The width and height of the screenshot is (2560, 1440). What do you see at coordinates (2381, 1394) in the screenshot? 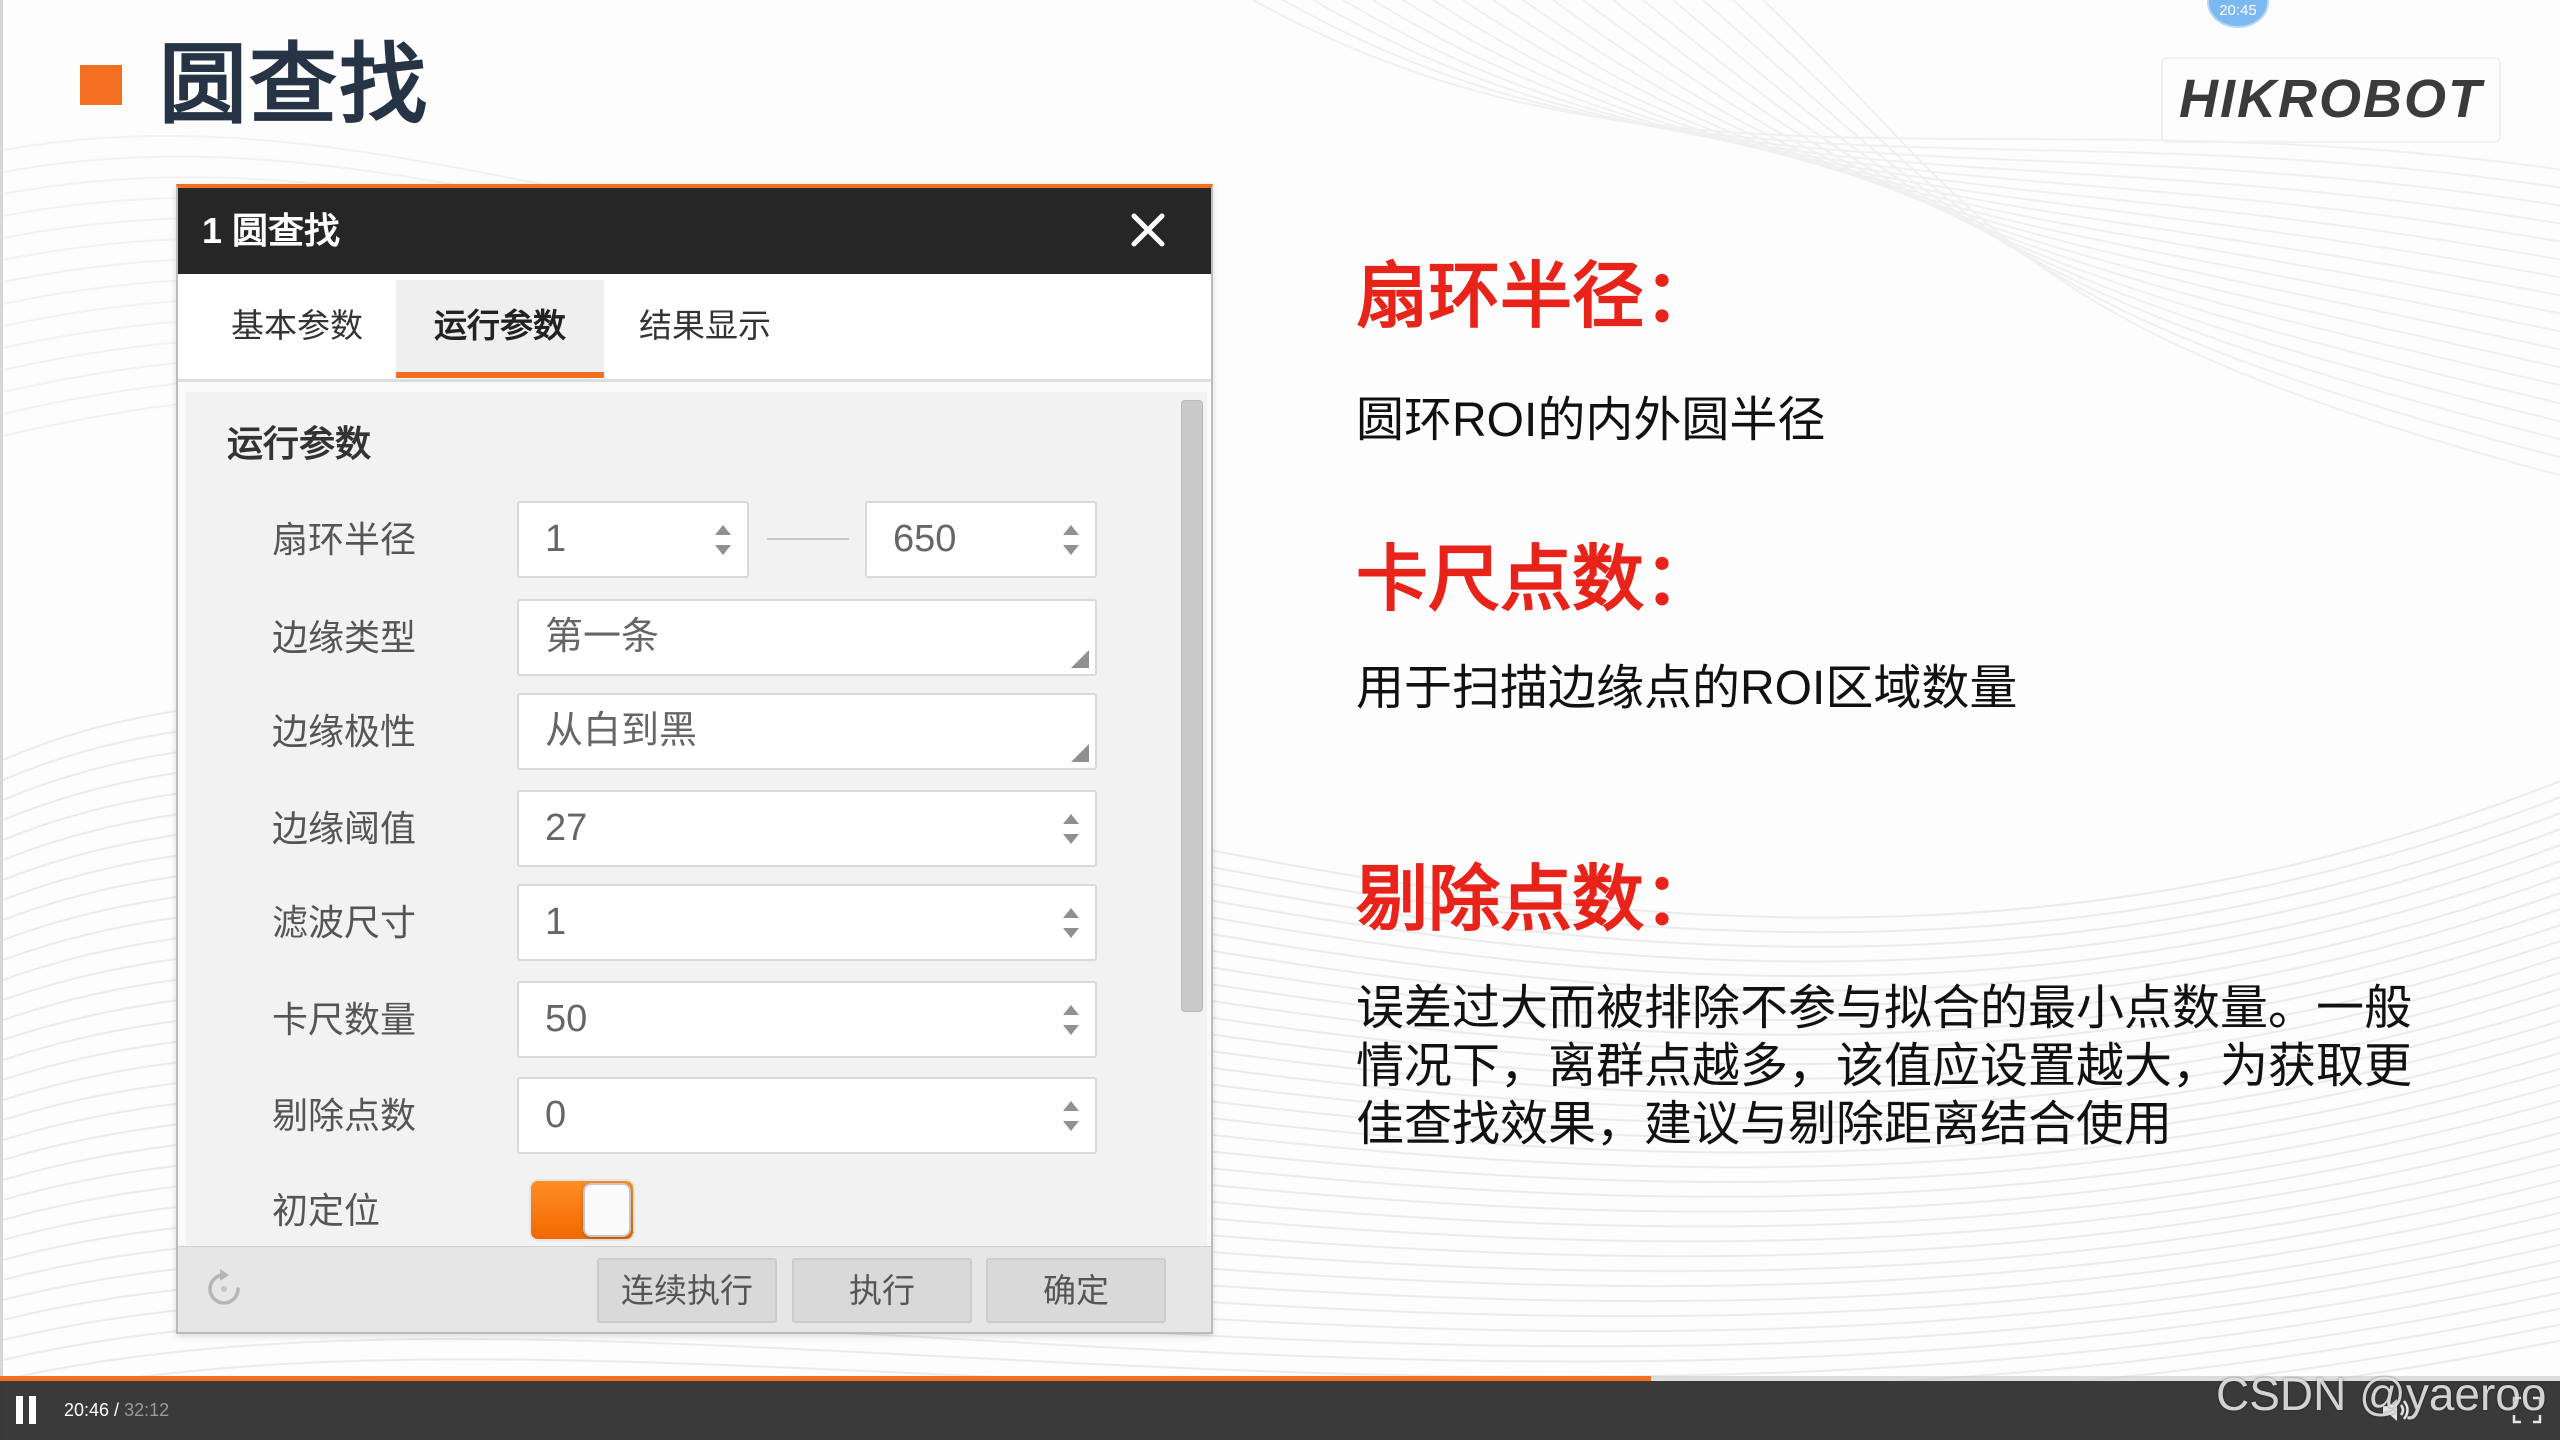
I see `csdn-watermark: CSDN @yaeroo` at bounding box center [2381, 1394].